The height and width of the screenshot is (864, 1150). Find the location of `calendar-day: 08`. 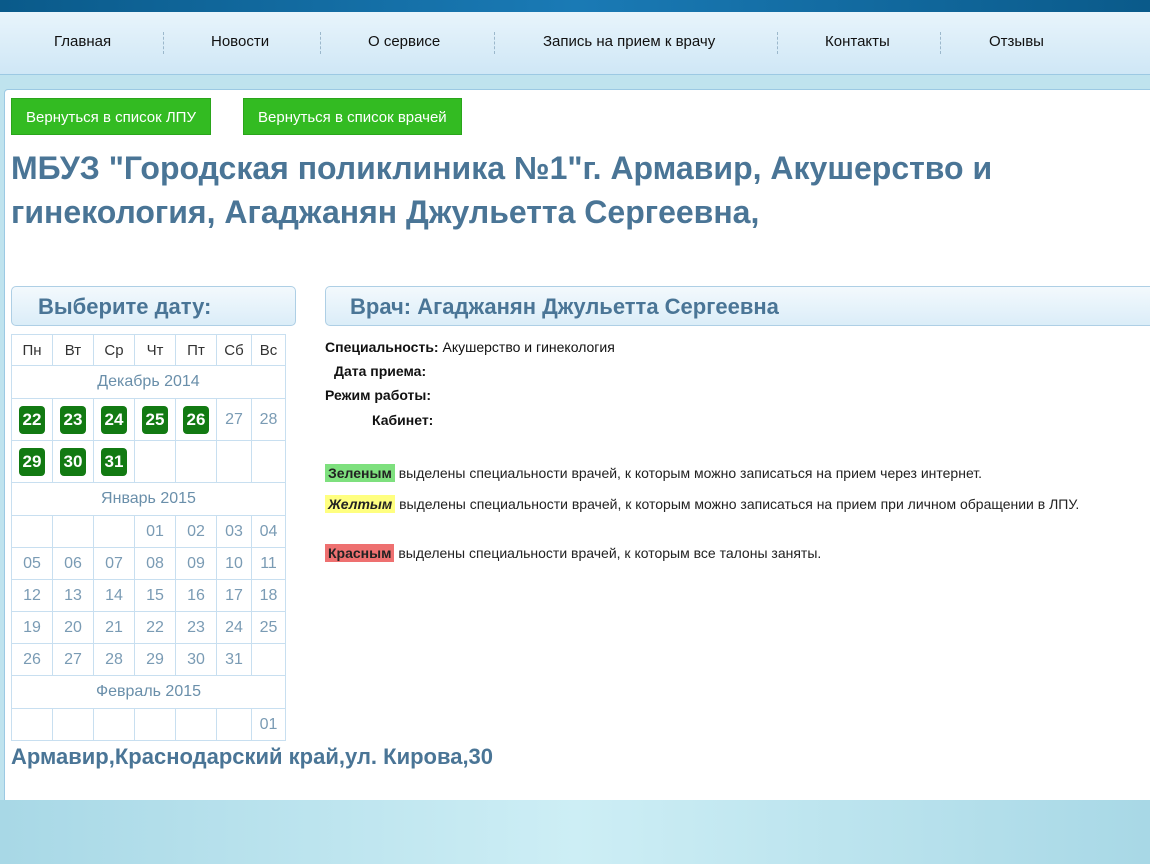

calendar-day: 08 is located at coordinates (155, 563).